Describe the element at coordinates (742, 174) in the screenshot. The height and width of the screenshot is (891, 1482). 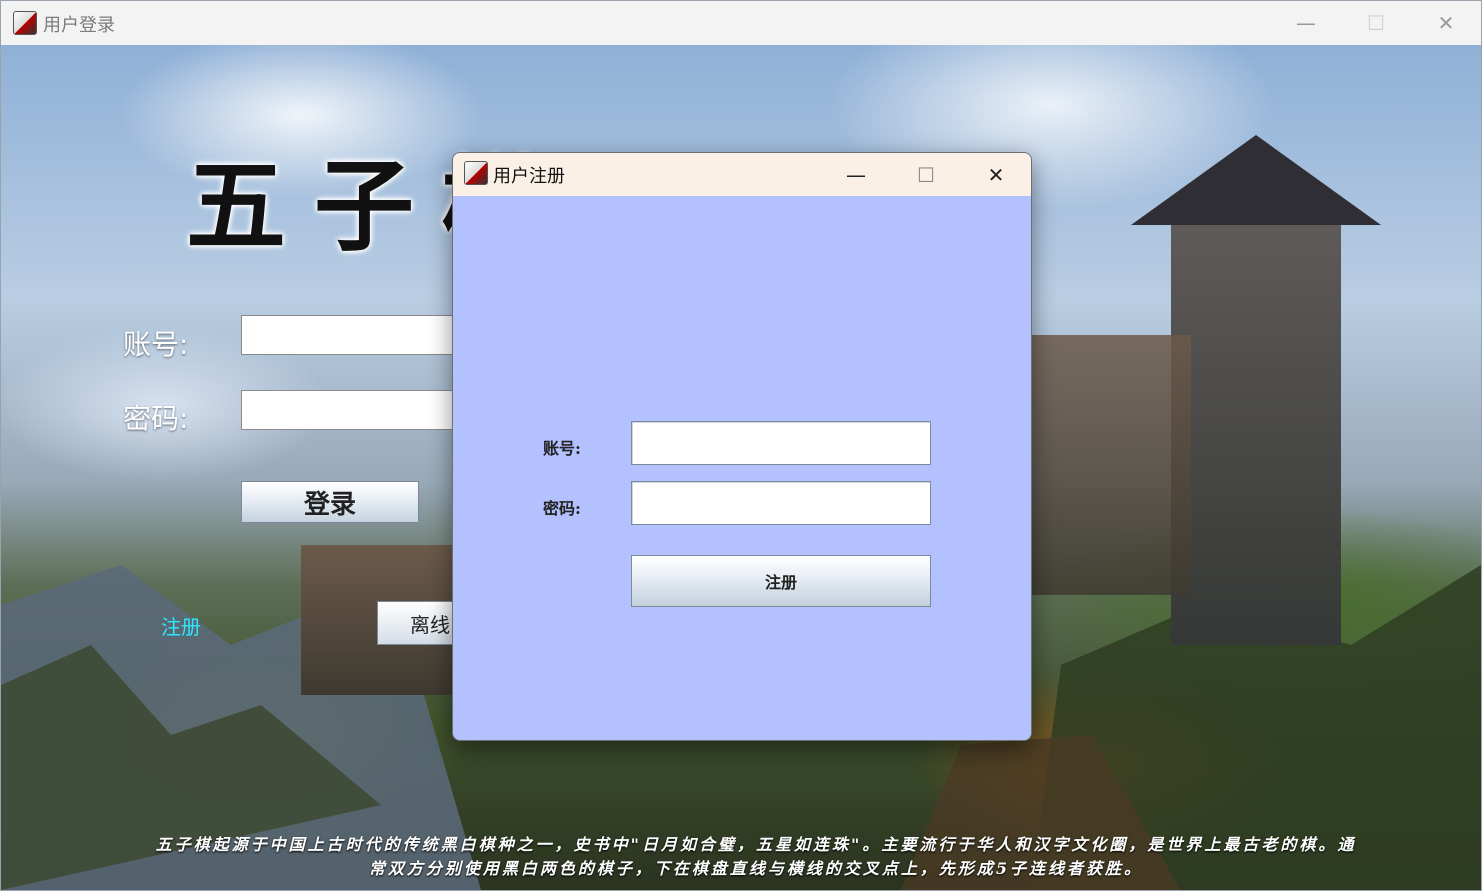
I see `register-dialog-titlebar: 用户注册 — ☐ ✕` at that location.